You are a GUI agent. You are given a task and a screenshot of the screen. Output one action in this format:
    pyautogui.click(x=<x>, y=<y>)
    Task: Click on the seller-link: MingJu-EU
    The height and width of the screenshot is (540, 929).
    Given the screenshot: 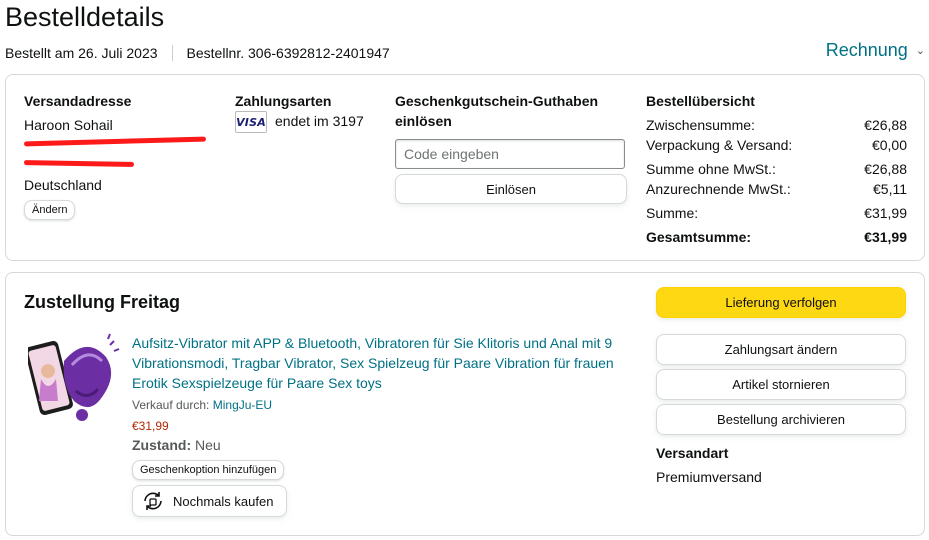 What is the action you would take?
    pyautogui.click(x=242, y=405)
    